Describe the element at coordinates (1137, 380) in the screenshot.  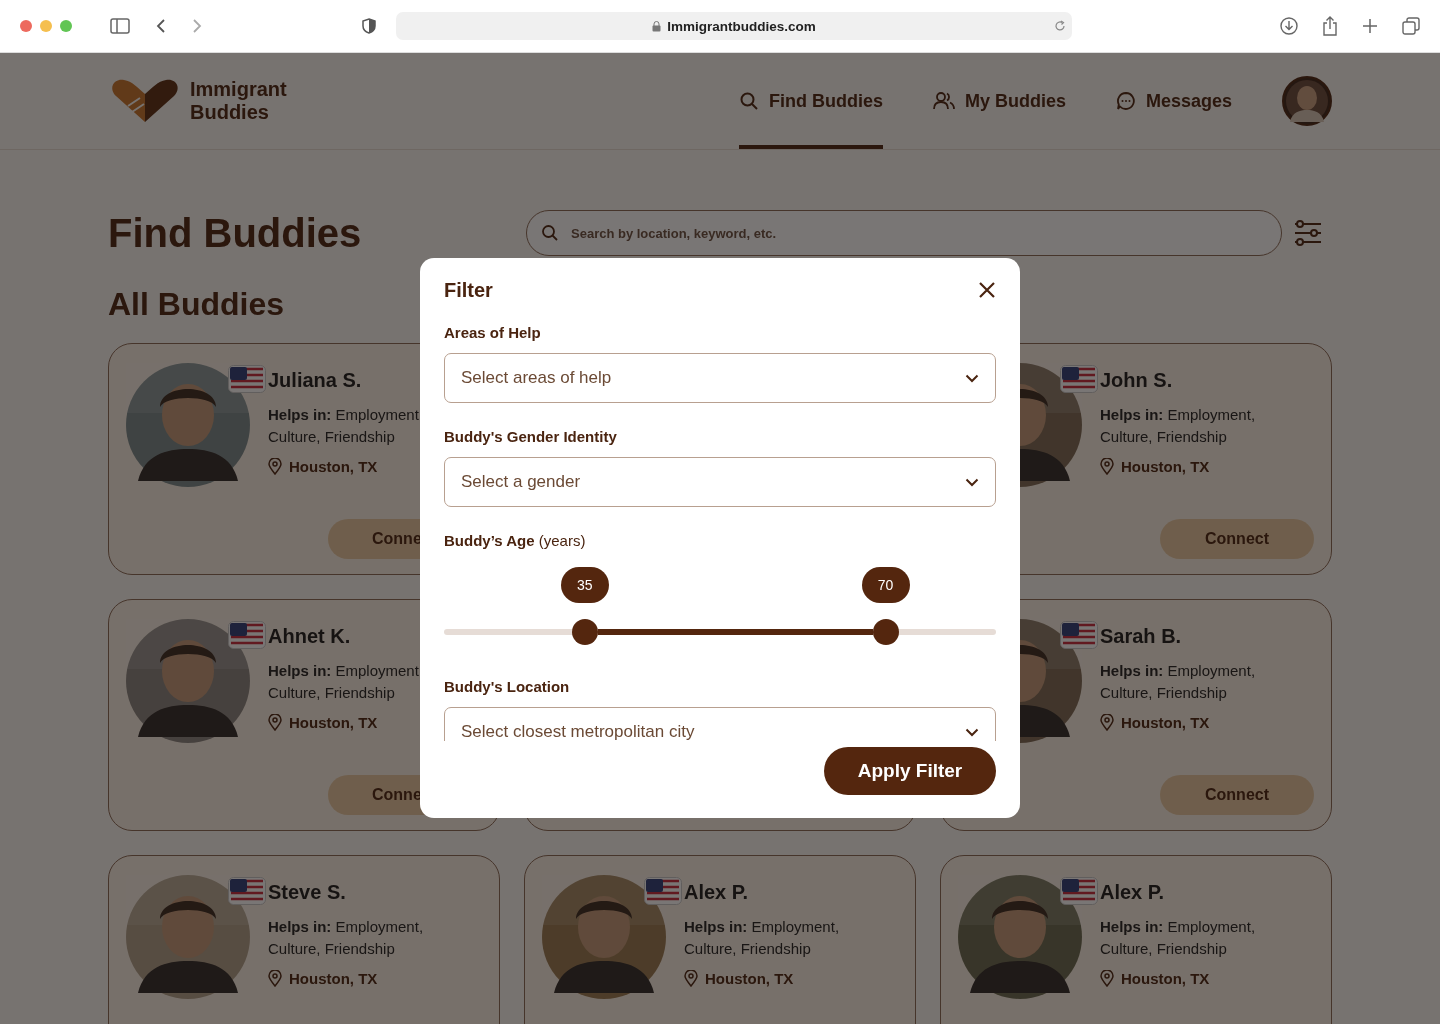
I see `buddy-name: John S.` at that location.